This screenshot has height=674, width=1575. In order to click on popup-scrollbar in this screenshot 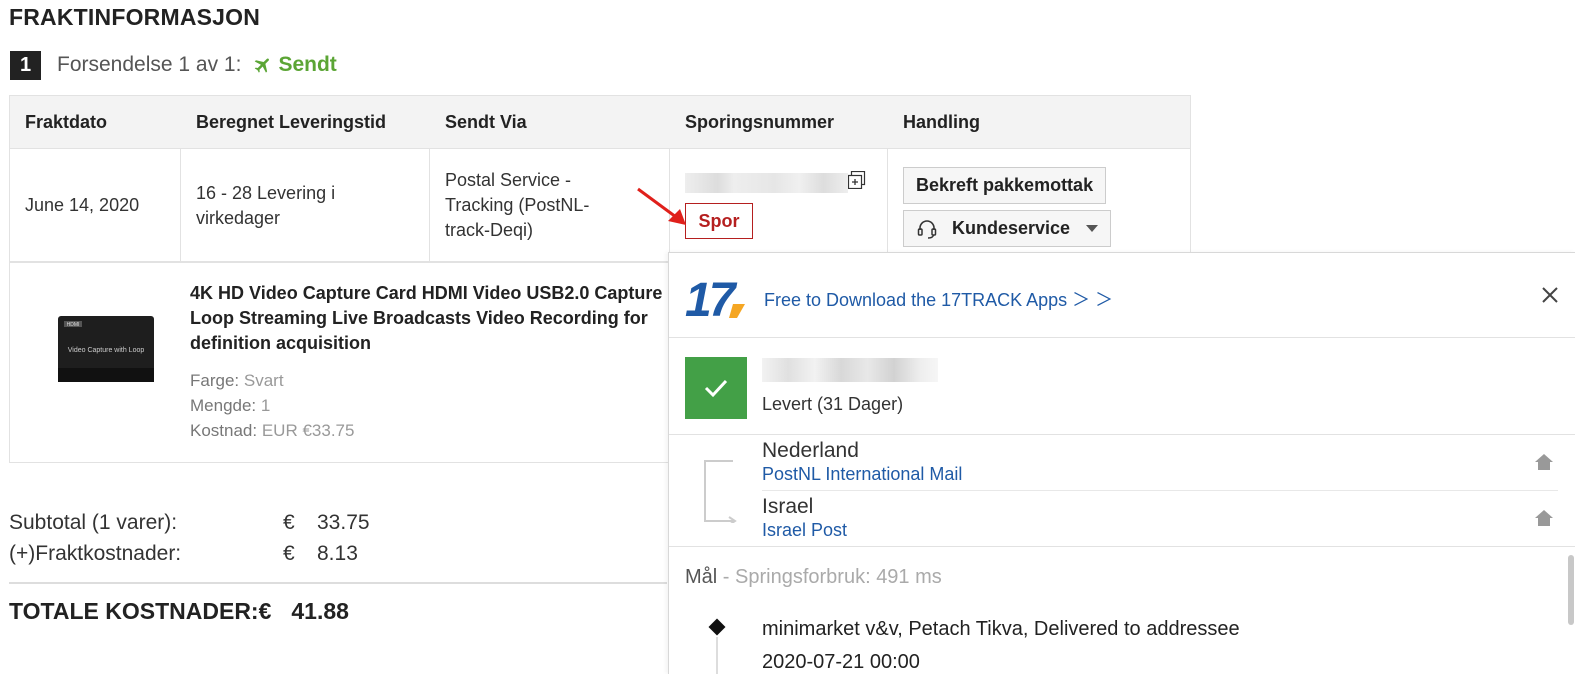, I will do `click(1570, 612)`.